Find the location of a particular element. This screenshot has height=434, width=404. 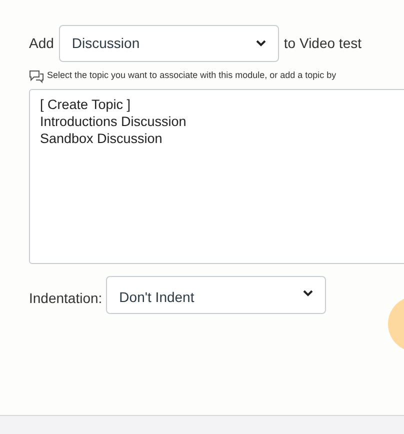

indentation-label: Indentation: is located at coordinates (65, 298).